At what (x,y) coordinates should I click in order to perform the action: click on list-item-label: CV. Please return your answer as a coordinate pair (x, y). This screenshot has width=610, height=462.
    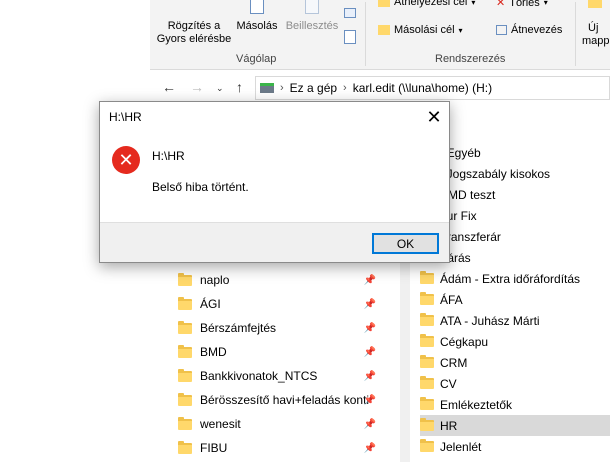
    Looking at the image, I should click on (448, 383).